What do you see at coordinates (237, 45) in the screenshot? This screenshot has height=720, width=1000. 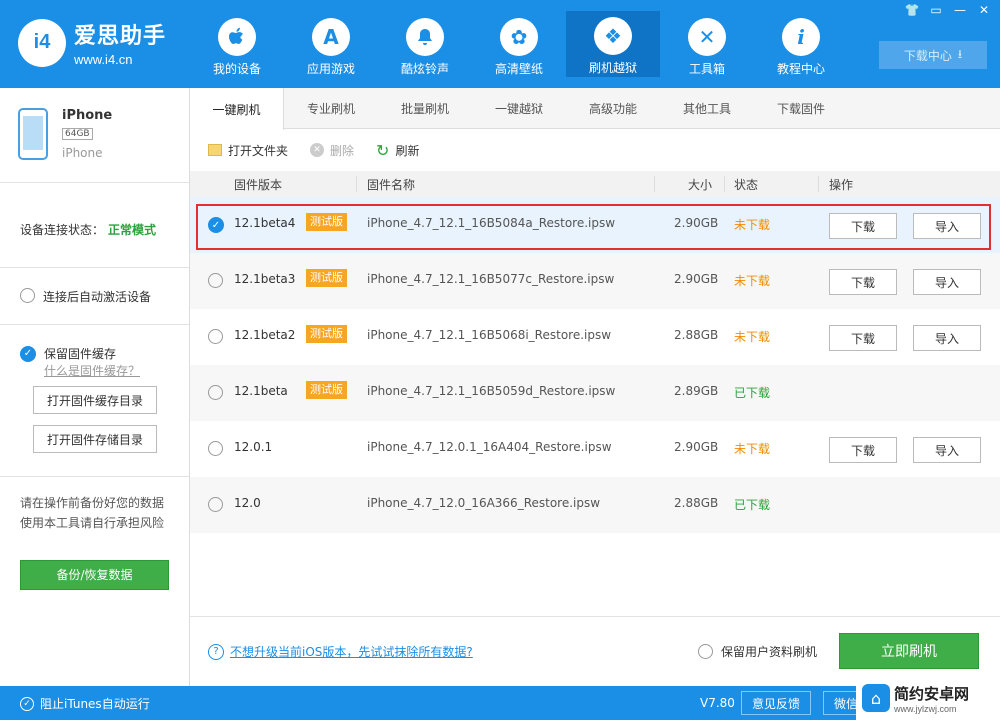 I see `nav-my-device: 我的设备` at bounding box center [237, 45].